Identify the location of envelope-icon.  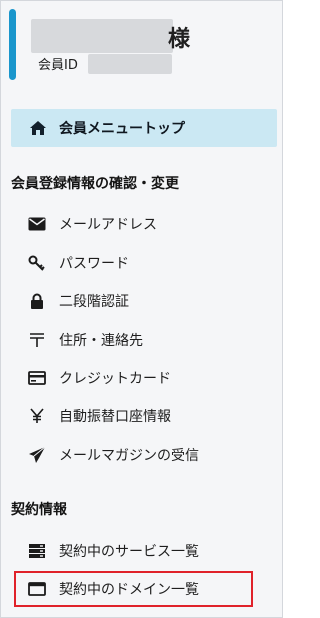
(37, 224).